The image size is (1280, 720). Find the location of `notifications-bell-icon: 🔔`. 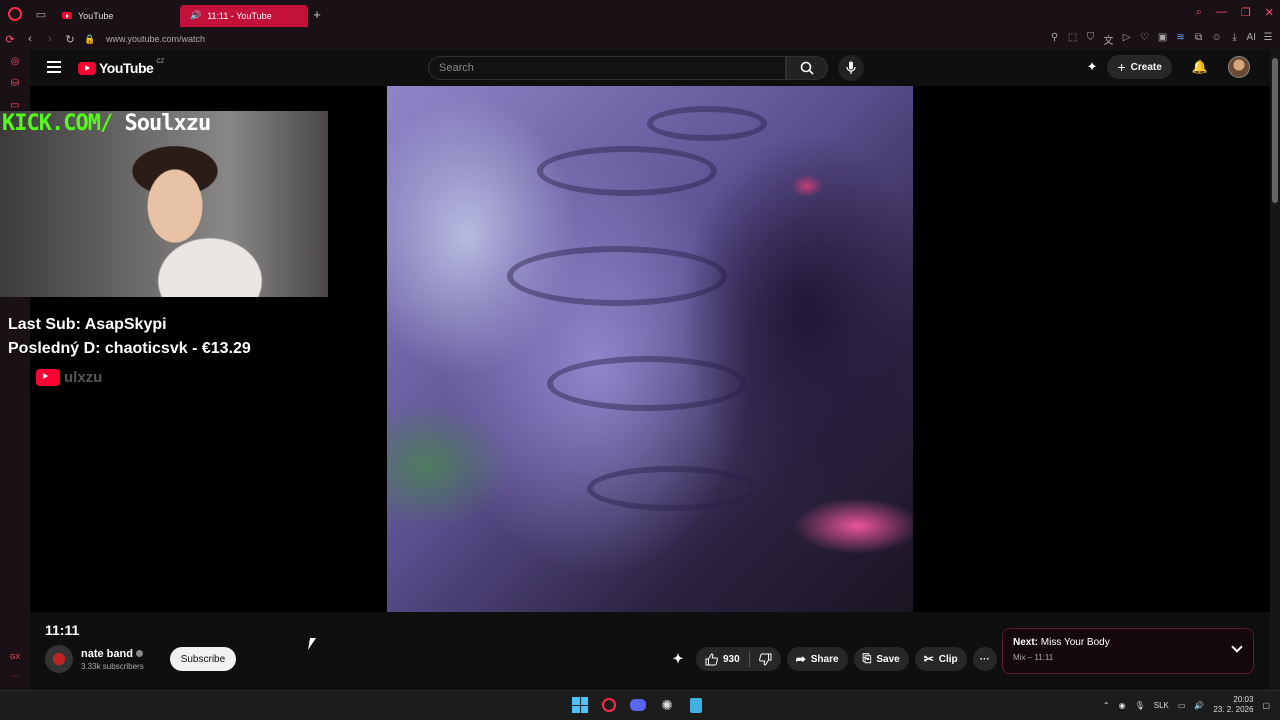

notifications-bell-icon: 🔔 is located at coordinates (1200, 67).